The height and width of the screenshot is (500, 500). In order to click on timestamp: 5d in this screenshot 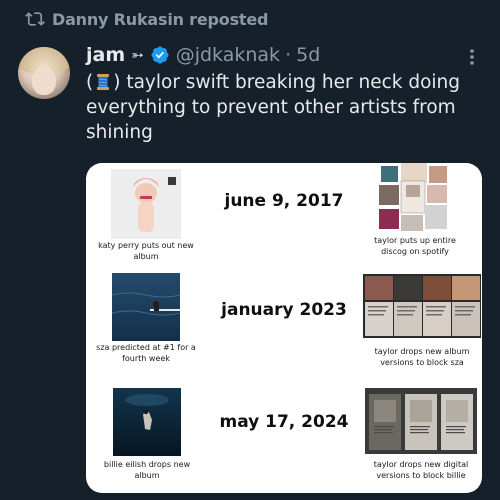, I will do `click(308, 55)`.